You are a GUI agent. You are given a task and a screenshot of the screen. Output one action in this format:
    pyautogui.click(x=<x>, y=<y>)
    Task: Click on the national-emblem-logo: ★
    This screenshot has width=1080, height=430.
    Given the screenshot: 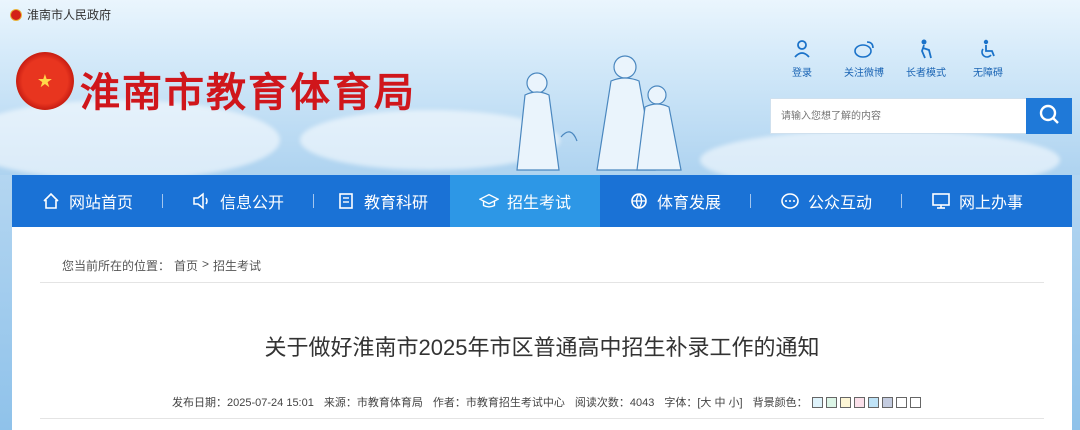 What is the action you would take?
    pyautogui.click(x=45, y=81)
    